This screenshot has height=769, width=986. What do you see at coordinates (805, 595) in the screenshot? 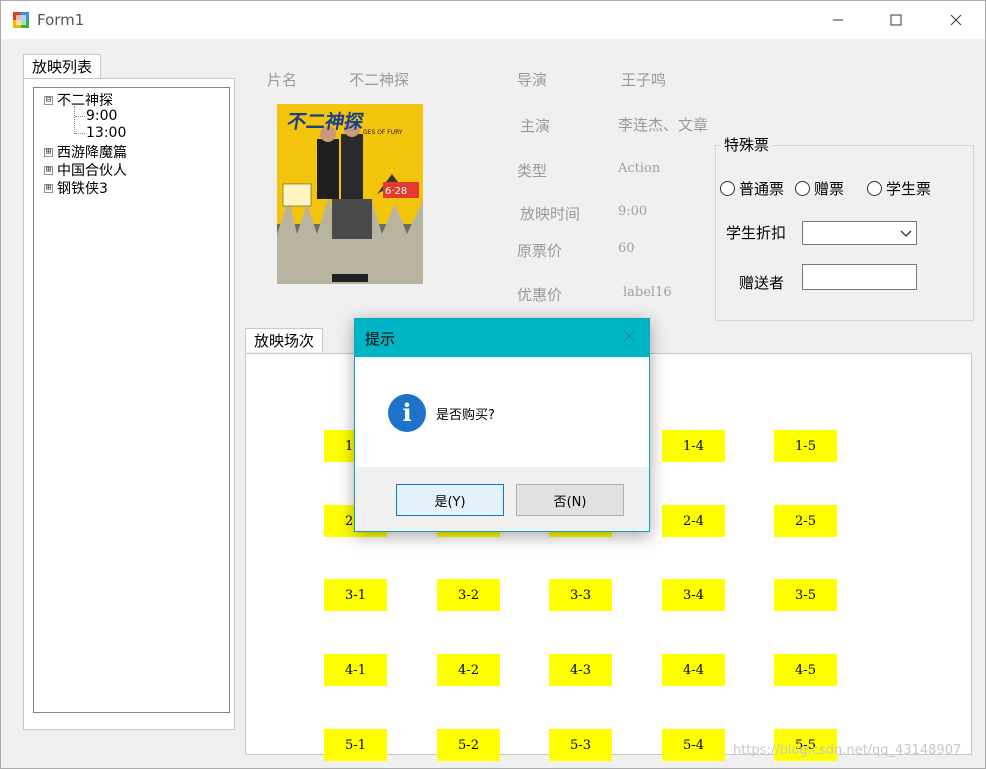
I see `seat-button: 3-5` at bounding box center [805, 595].